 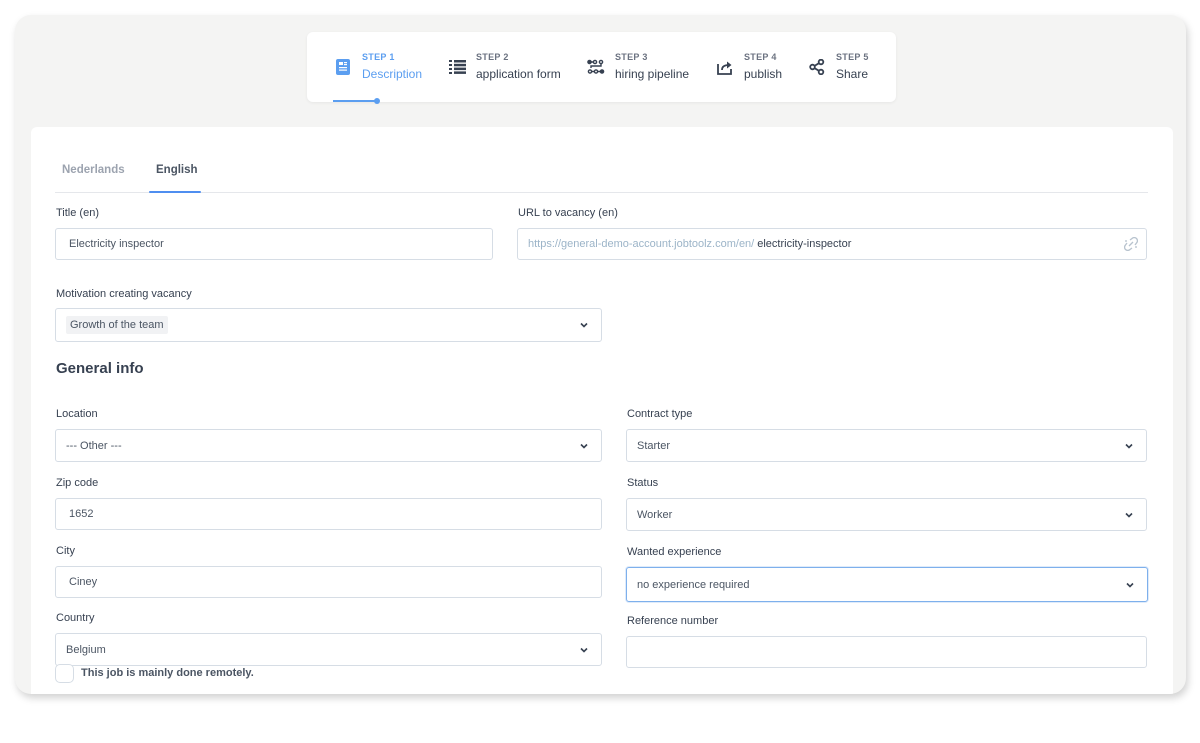 What do you see at coordinates (817, 67) in the screenshot?
I see `share-icon` at bounding box center [817, 67].